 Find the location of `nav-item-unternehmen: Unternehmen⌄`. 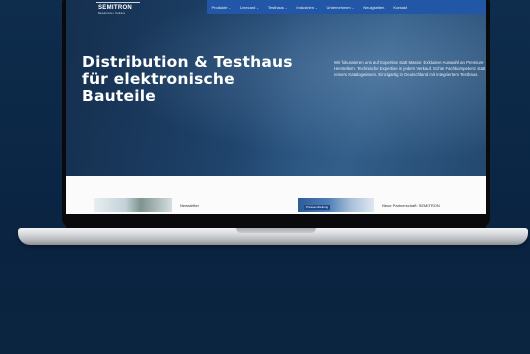

nav-item-unternehmen: Unternehmen⌄ is located at coordinates (340, 7).